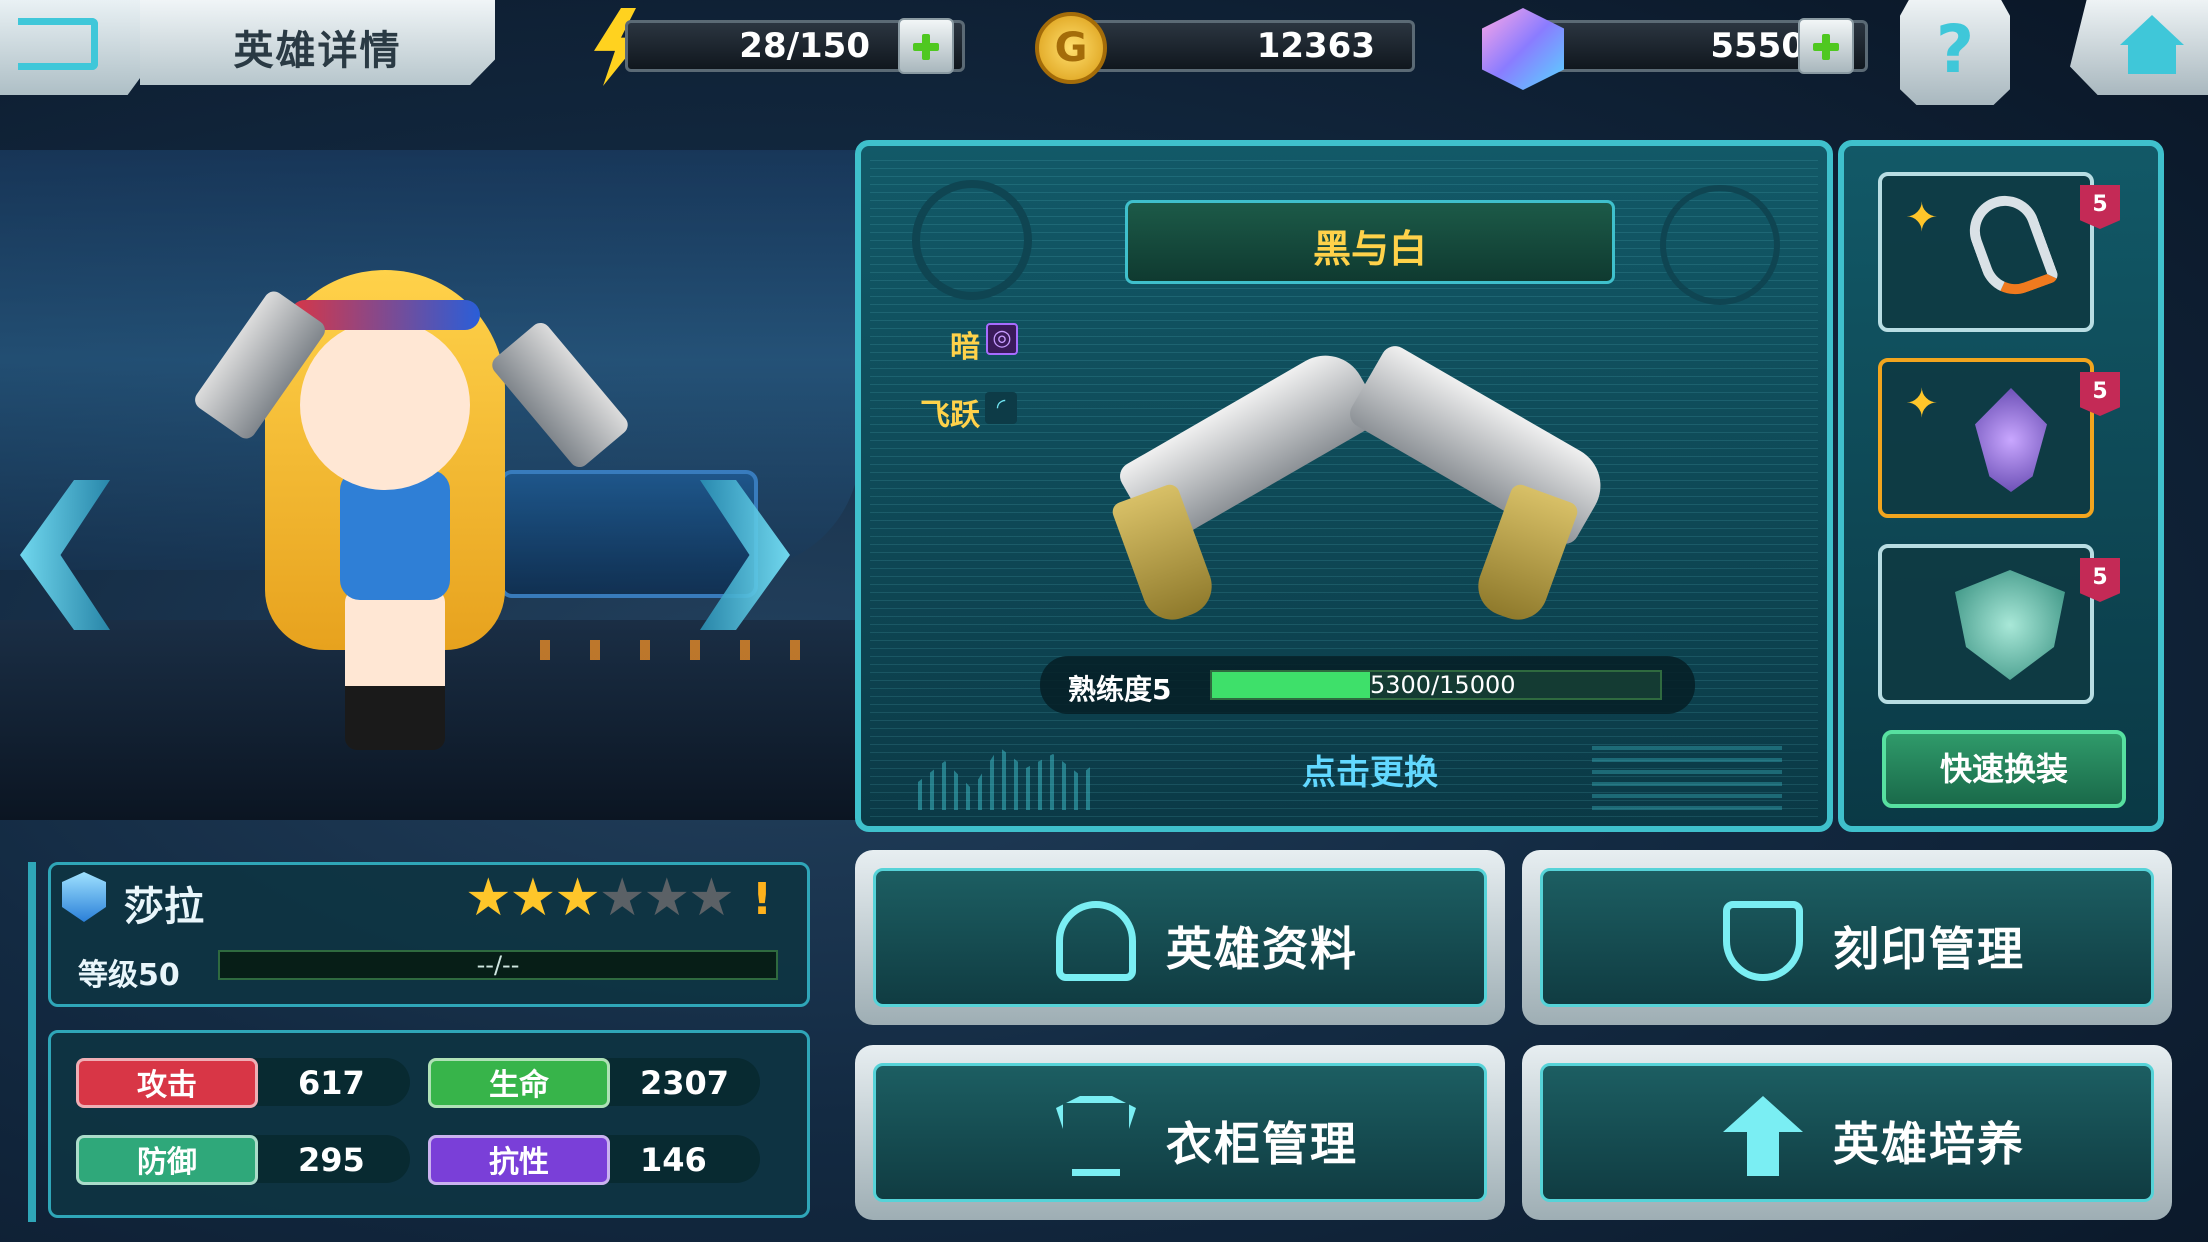 The height and width of the screenshot is (1242, 2208). Describe the element at coordinates (58, 44) in the screenshot. I see `back-arrow-icon` at that location.